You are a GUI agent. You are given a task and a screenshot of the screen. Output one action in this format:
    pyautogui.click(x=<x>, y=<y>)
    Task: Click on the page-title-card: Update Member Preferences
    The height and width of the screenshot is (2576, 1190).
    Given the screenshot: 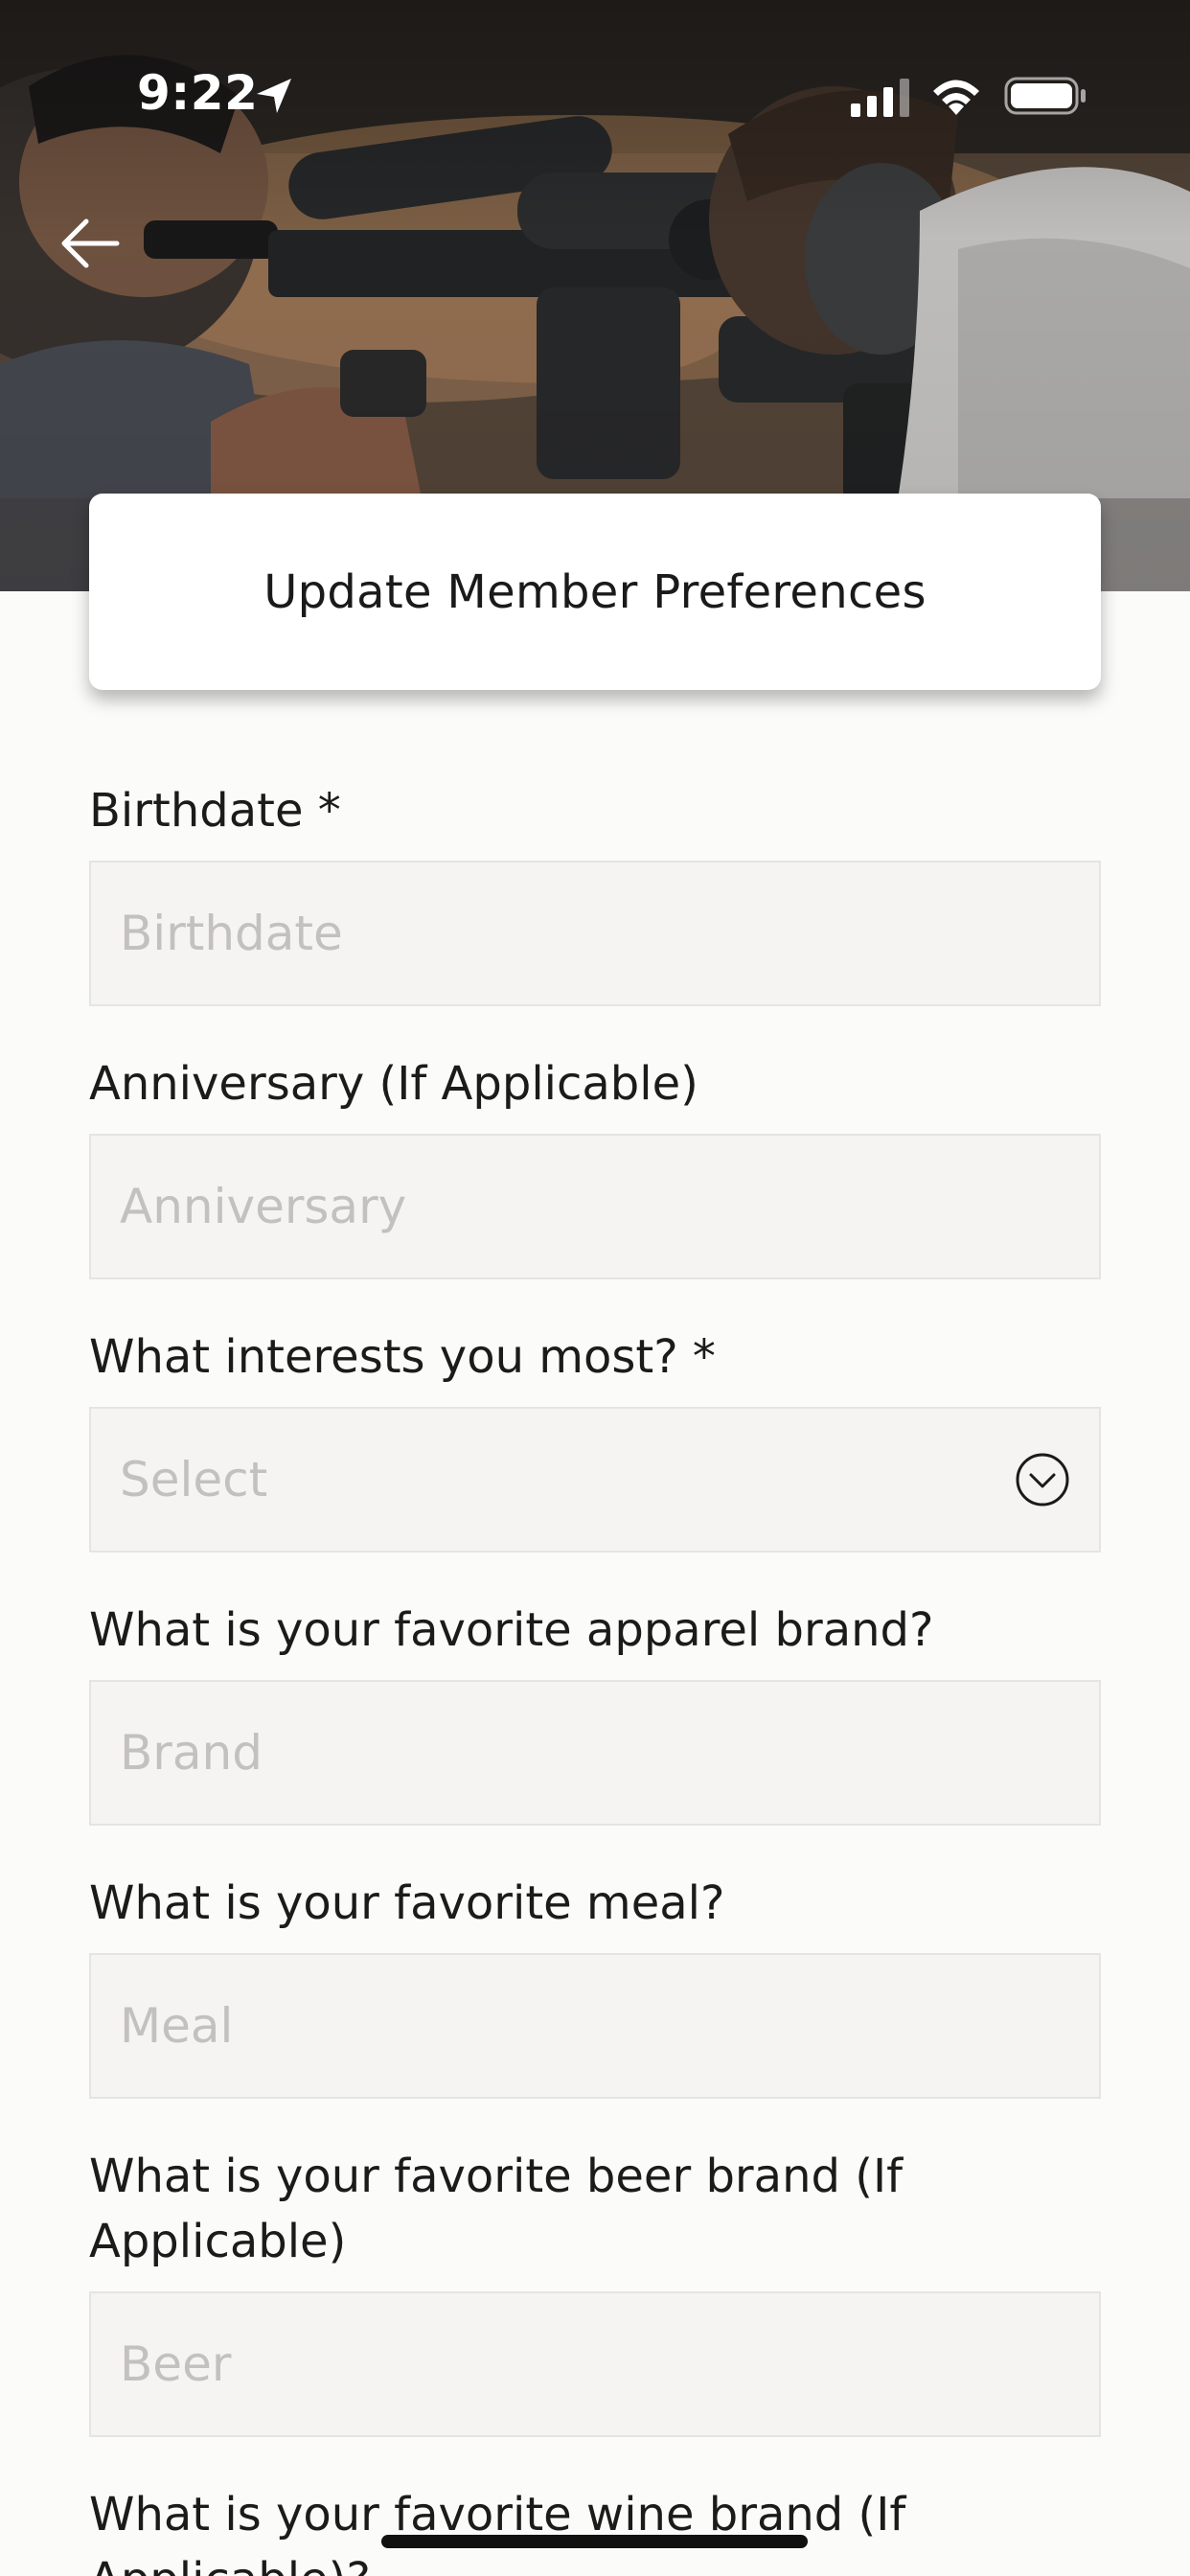 What is the action you would take?
    pyautogui.click(x=595, y=592)
    